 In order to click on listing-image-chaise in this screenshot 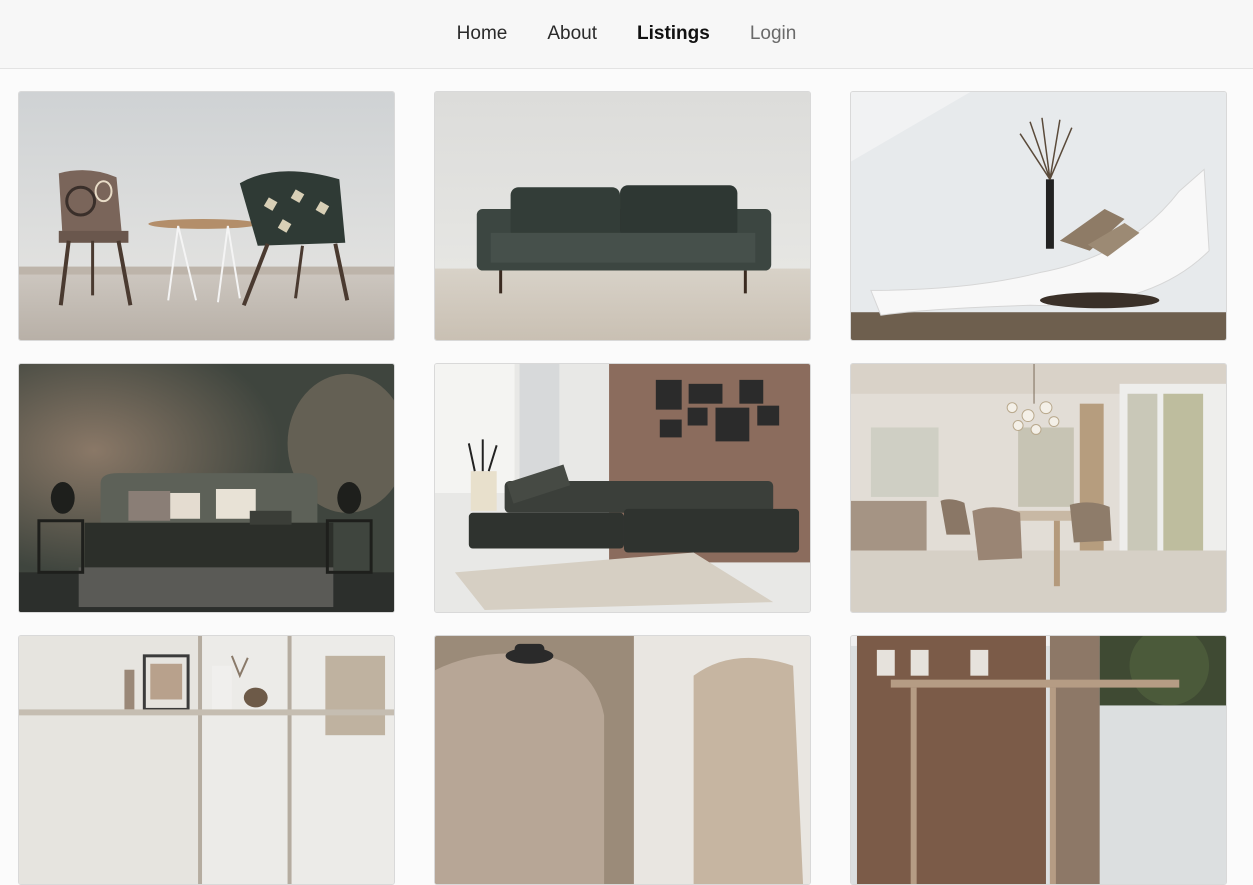, I will do `click(1038, 216)`.